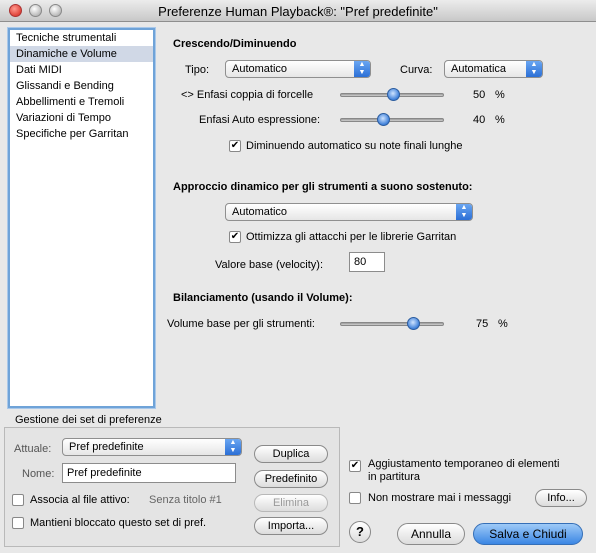 The image size is (596, 553). I want to click on bilanciamento-heading: Bilanciamento (usando il Volume):, so click(263, 298).